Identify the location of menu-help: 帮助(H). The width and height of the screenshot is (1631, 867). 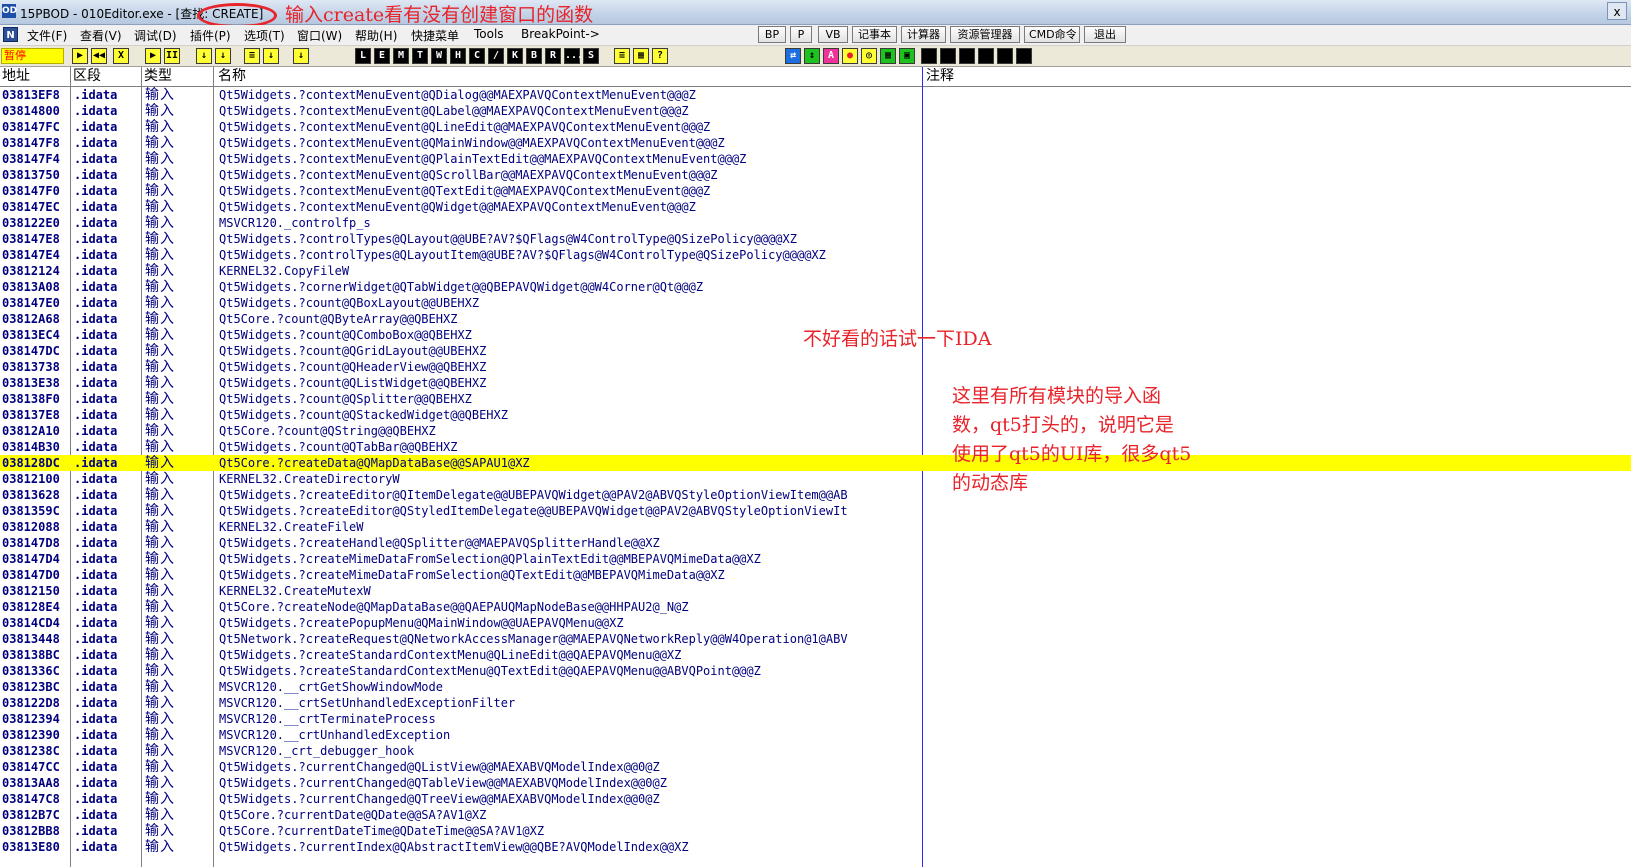
(376, 35).